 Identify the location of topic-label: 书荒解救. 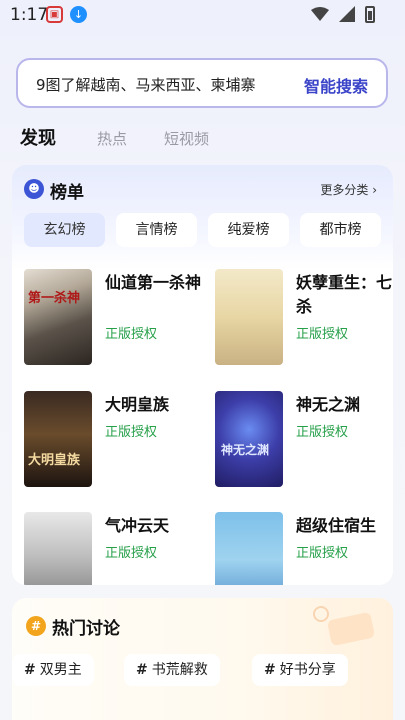
(179, 670).